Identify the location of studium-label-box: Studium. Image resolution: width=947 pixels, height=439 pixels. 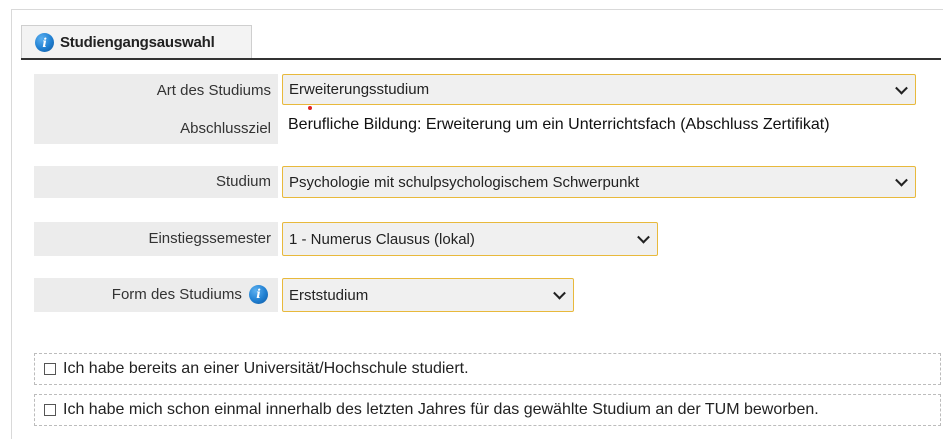
(156, 182).